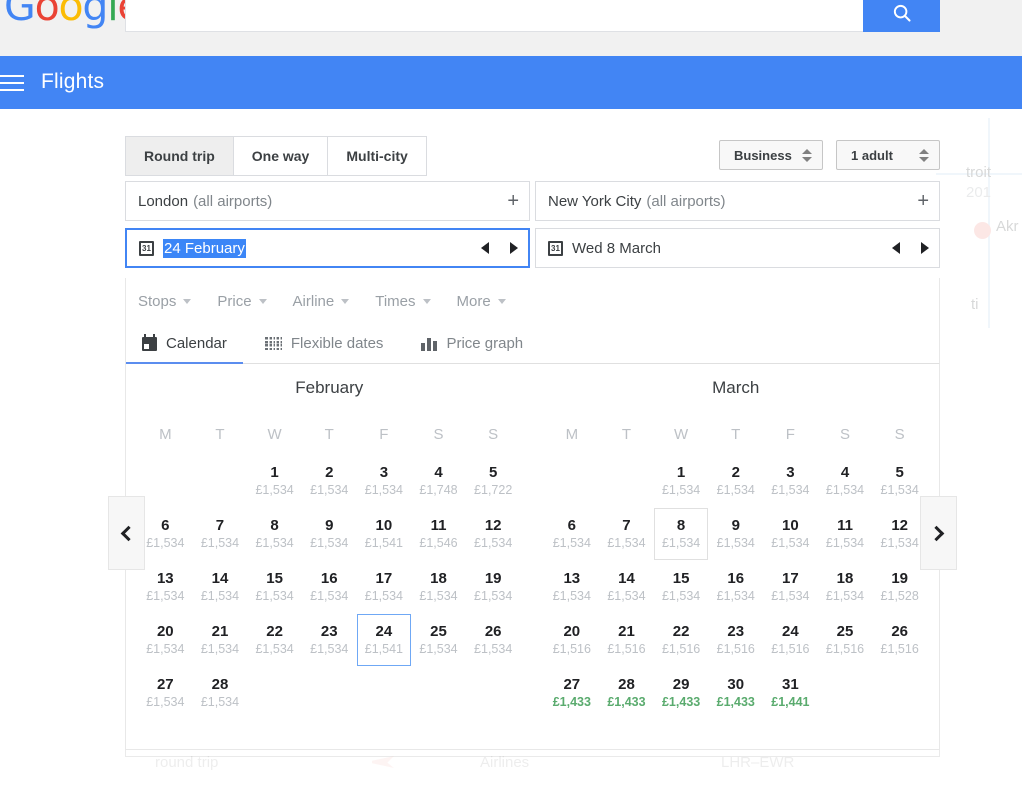  What do you see at coordinates (616, 248) in the screenshot?
I see `return-date-value: Wed 8 March` at bounding box center [616, 248].